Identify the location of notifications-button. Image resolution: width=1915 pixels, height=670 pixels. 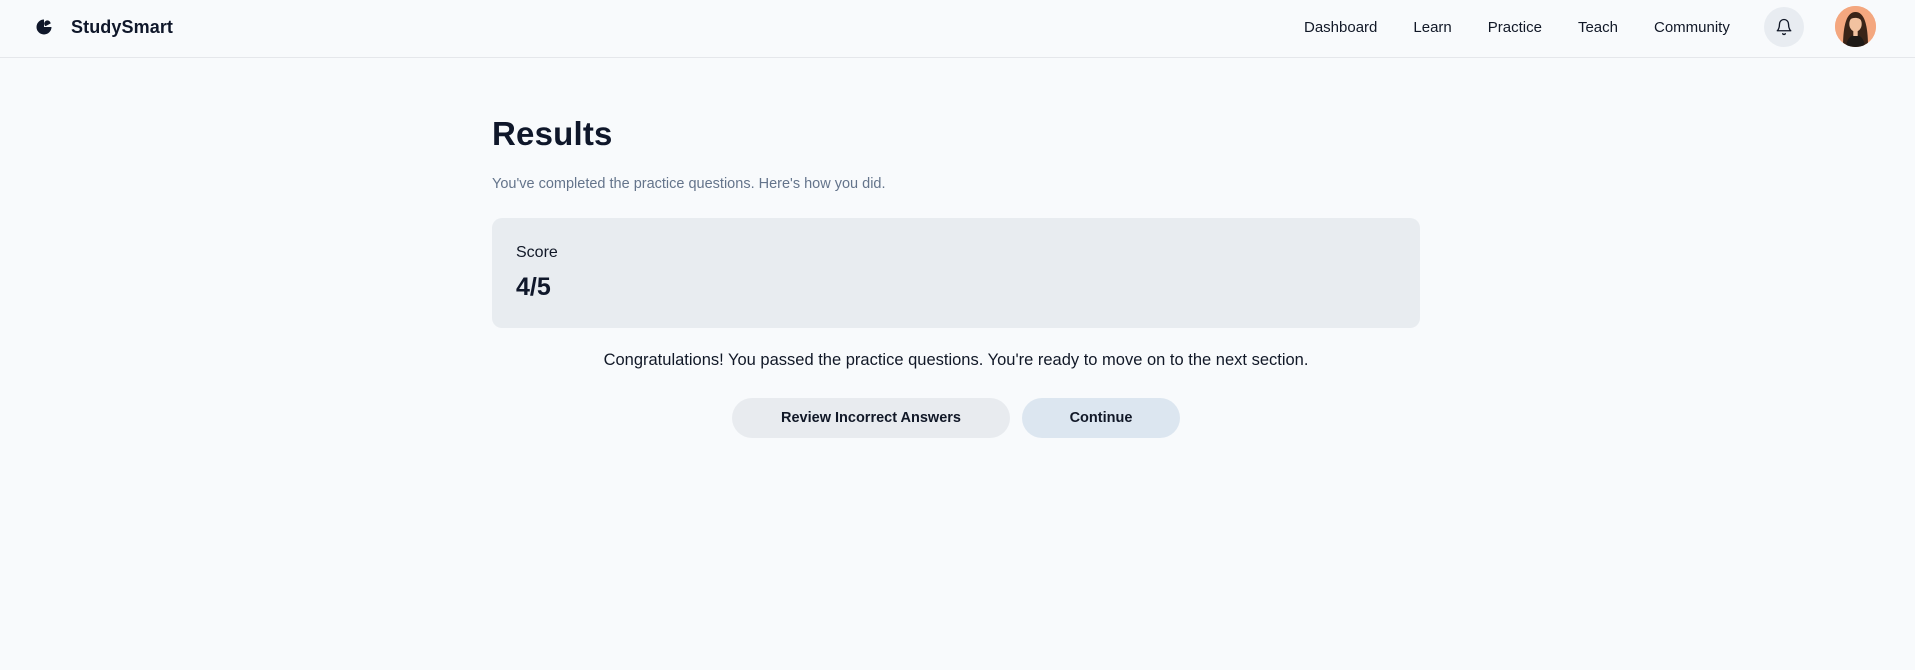
(1784, 27).